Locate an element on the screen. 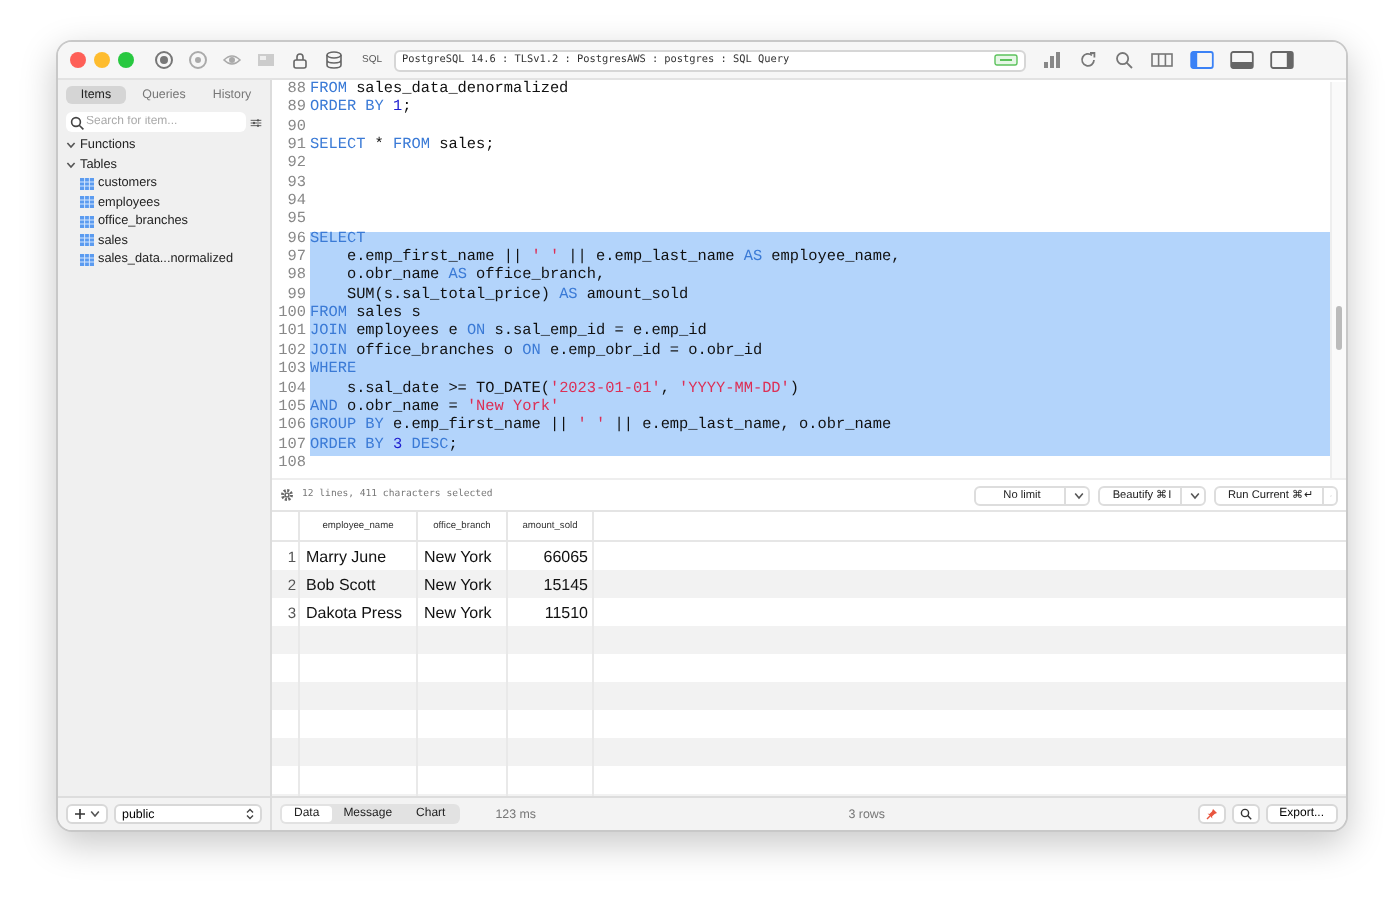 Image resolution: width=1400 pixels, height=904 pixels. environment-badge-icon is located at coordinates (1006, 60).